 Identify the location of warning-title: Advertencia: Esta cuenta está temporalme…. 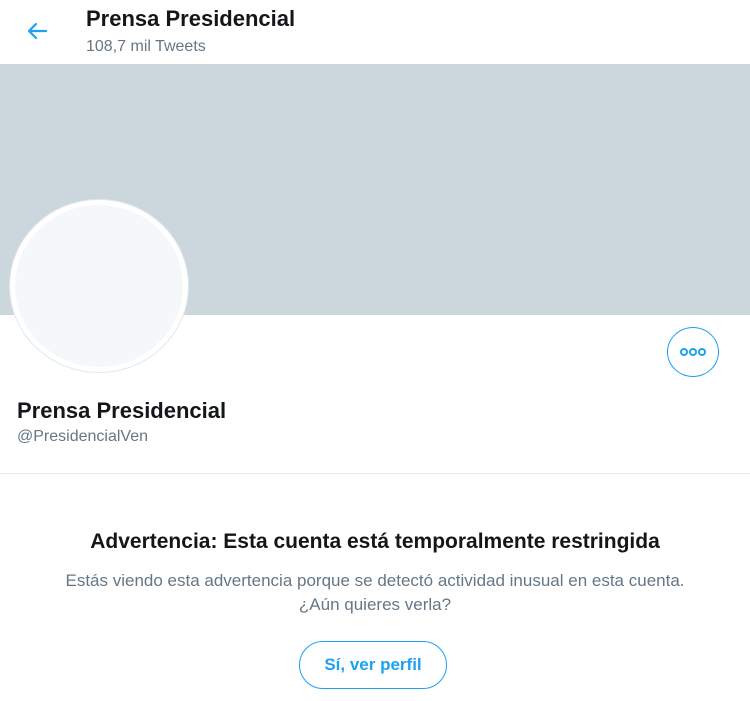
(375, 541).